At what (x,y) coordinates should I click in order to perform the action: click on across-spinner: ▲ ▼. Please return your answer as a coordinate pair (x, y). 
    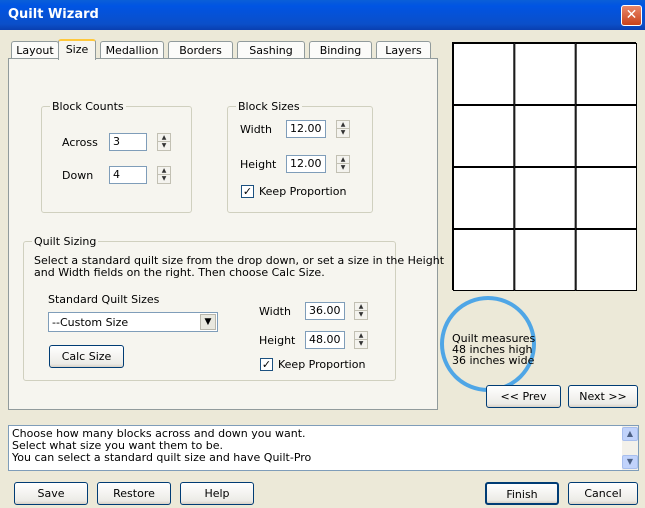
    Looking at the image, I should click on (164, 142).